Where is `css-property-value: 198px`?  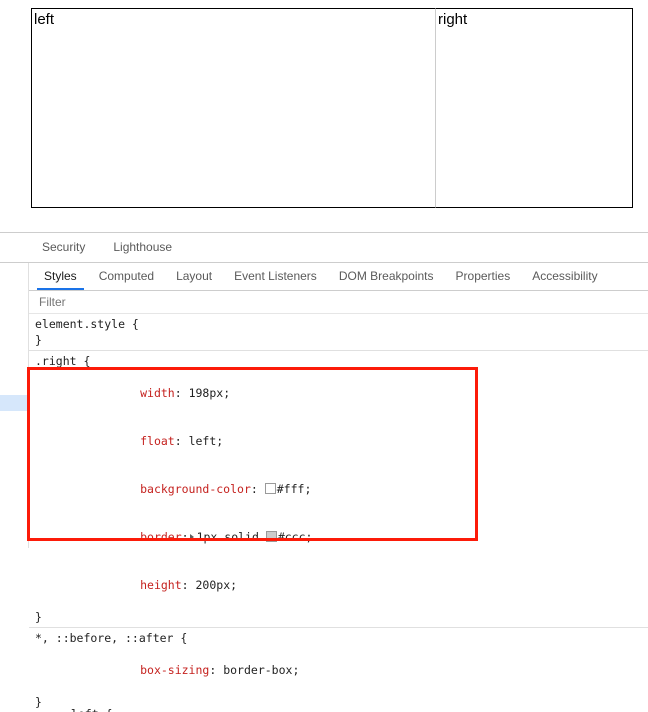 css-property-value: 198px is located at coordinates (206, 393).